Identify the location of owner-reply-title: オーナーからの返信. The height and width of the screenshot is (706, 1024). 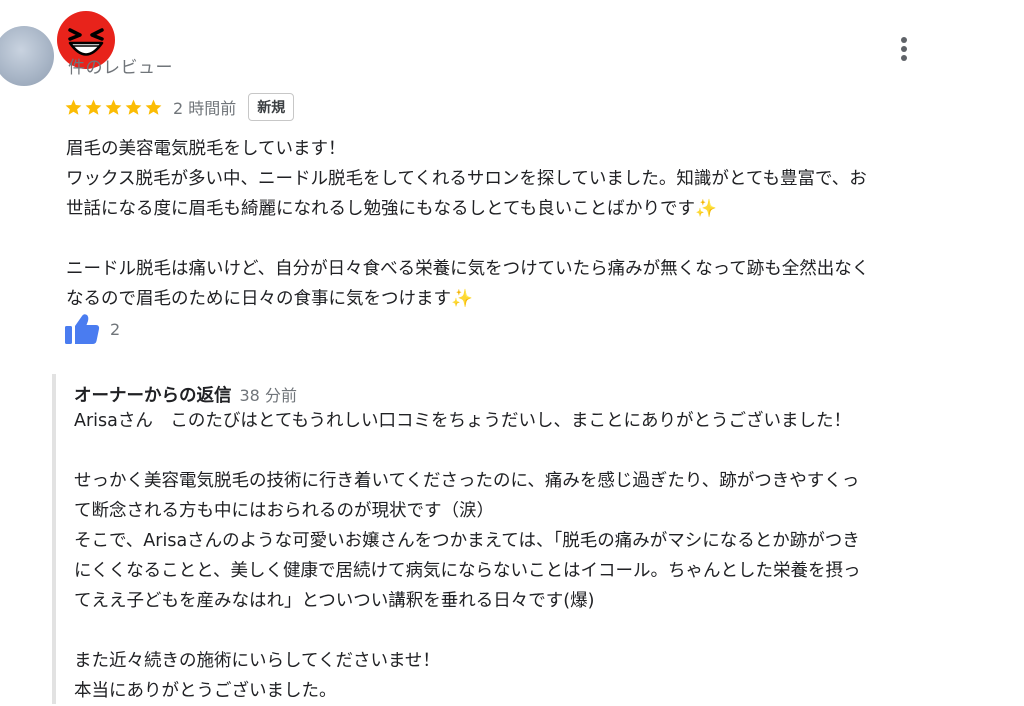
(153, 396).